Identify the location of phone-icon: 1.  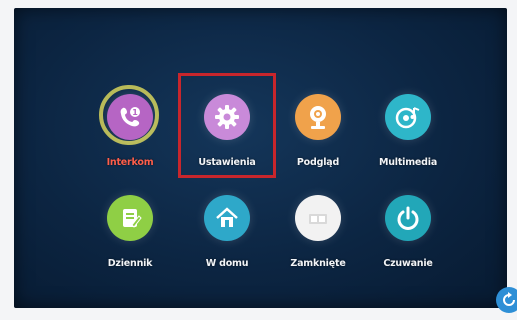
(130, 117).